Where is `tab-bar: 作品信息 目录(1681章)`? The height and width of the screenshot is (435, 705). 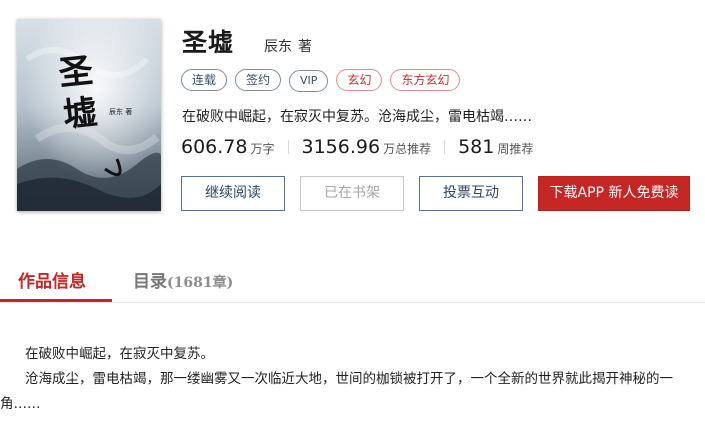
tab-bar: 作品信息 目录(1681章) is located at coordinates (352, 282).